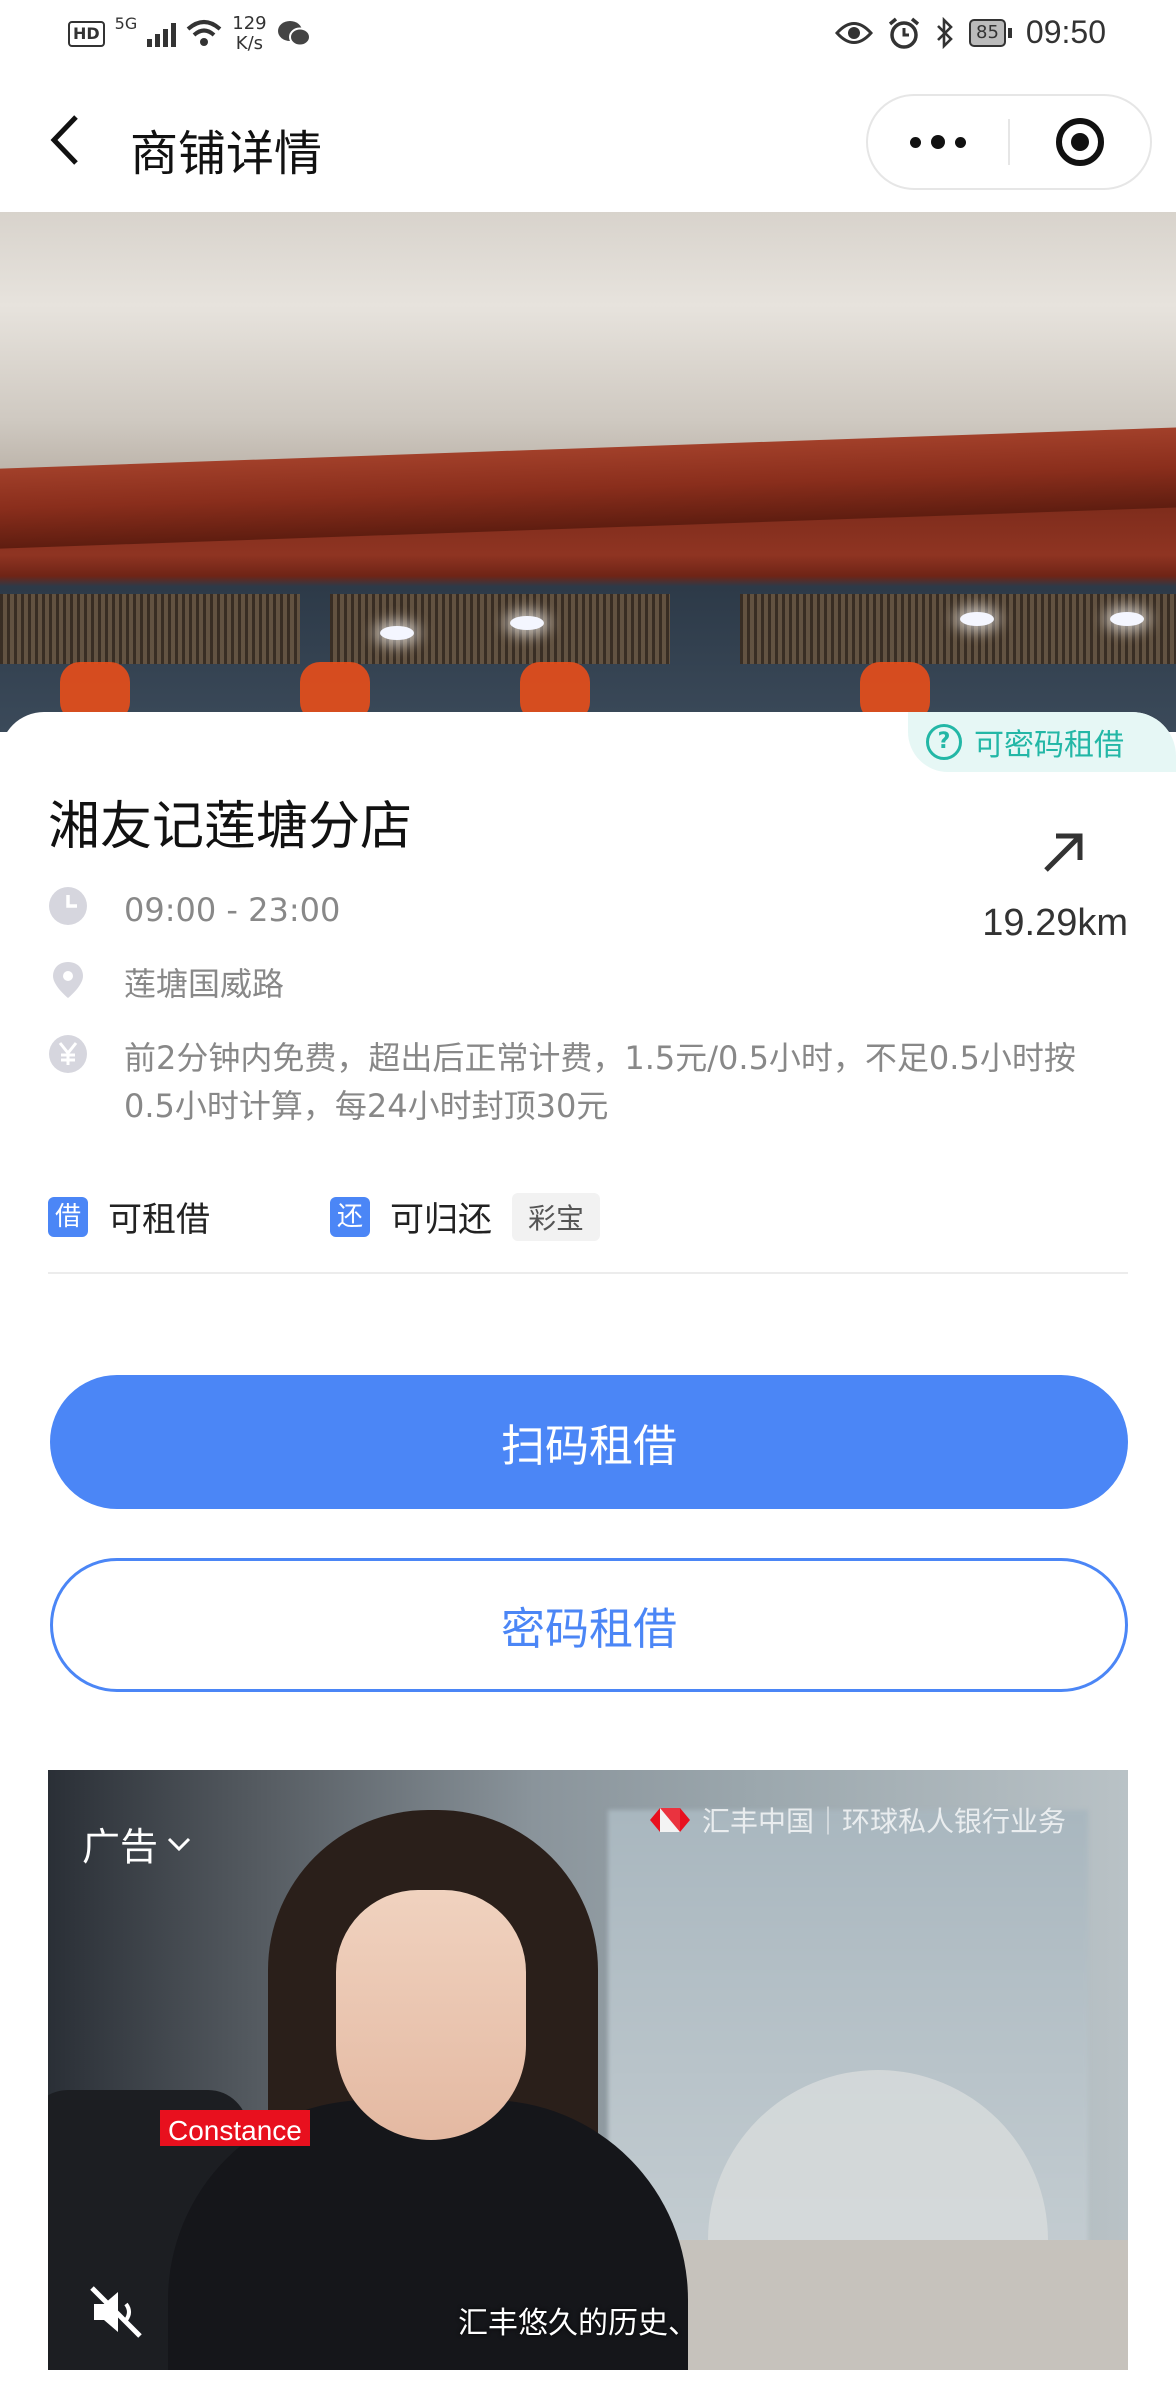 Image resolution: width=1176 pixels, height=2400 pixels. What do you see at coordinates (588, 1273) in the screenshot?
I see `divider` at bounding box center [588, 1273].